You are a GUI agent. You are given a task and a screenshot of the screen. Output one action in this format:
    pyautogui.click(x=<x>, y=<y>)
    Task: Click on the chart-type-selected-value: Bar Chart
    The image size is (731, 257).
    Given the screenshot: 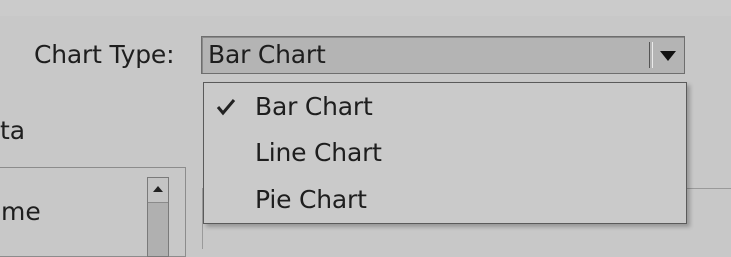 What is the action you would take?
    pyautogui.click(x=267, y=54)
    